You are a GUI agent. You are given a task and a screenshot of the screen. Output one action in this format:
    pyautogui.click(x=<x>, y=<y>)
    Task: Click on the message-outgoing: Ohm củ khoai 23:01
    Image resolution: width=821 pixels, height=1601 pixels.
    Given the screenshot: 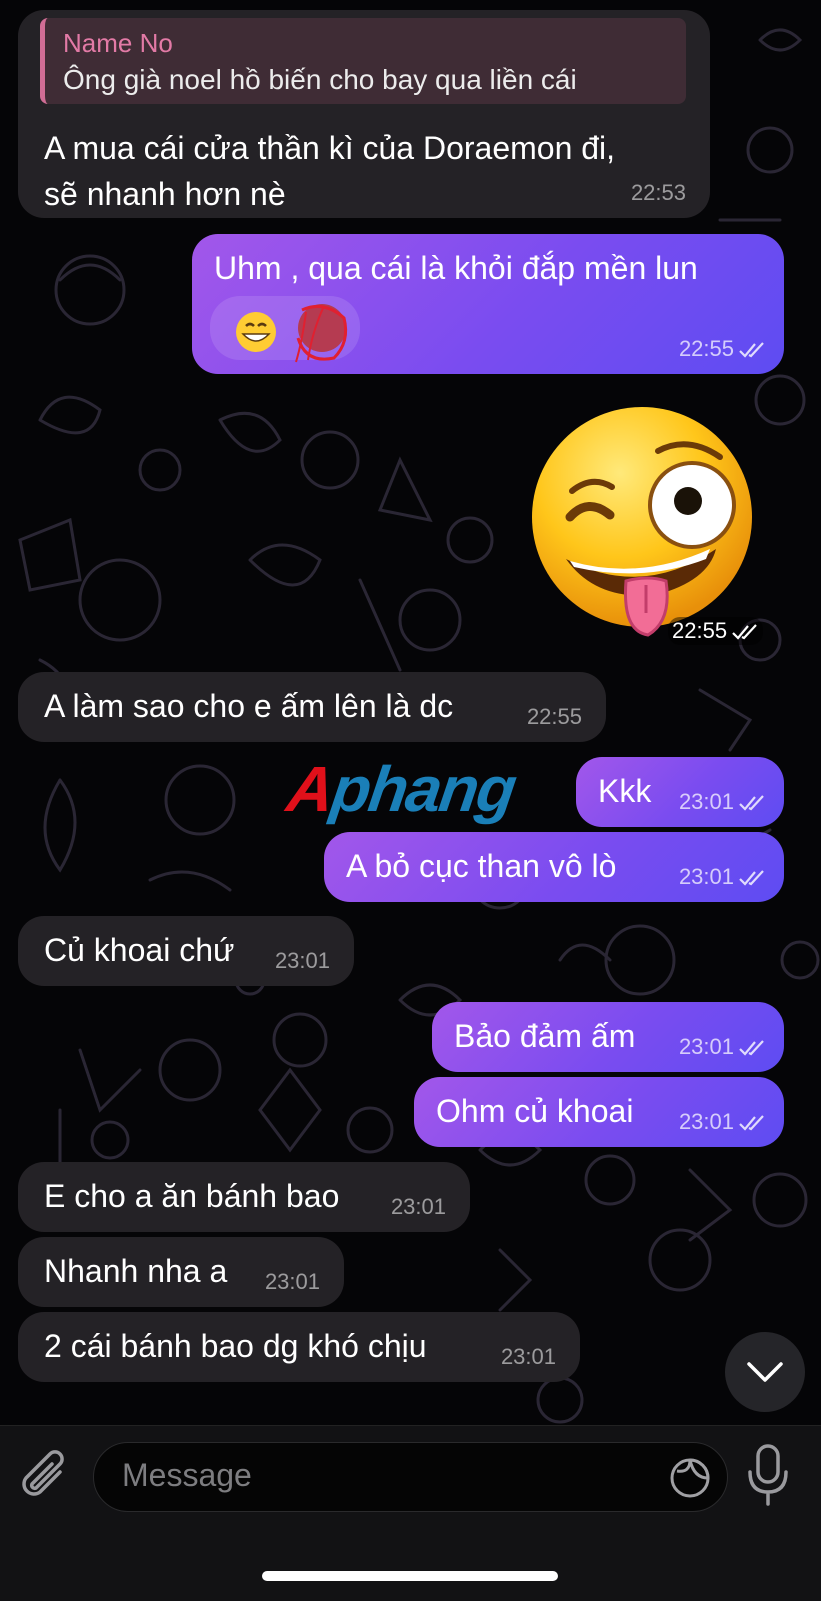 What is the action you would take?
    pyautogui.click(x=599, y=1112)
    